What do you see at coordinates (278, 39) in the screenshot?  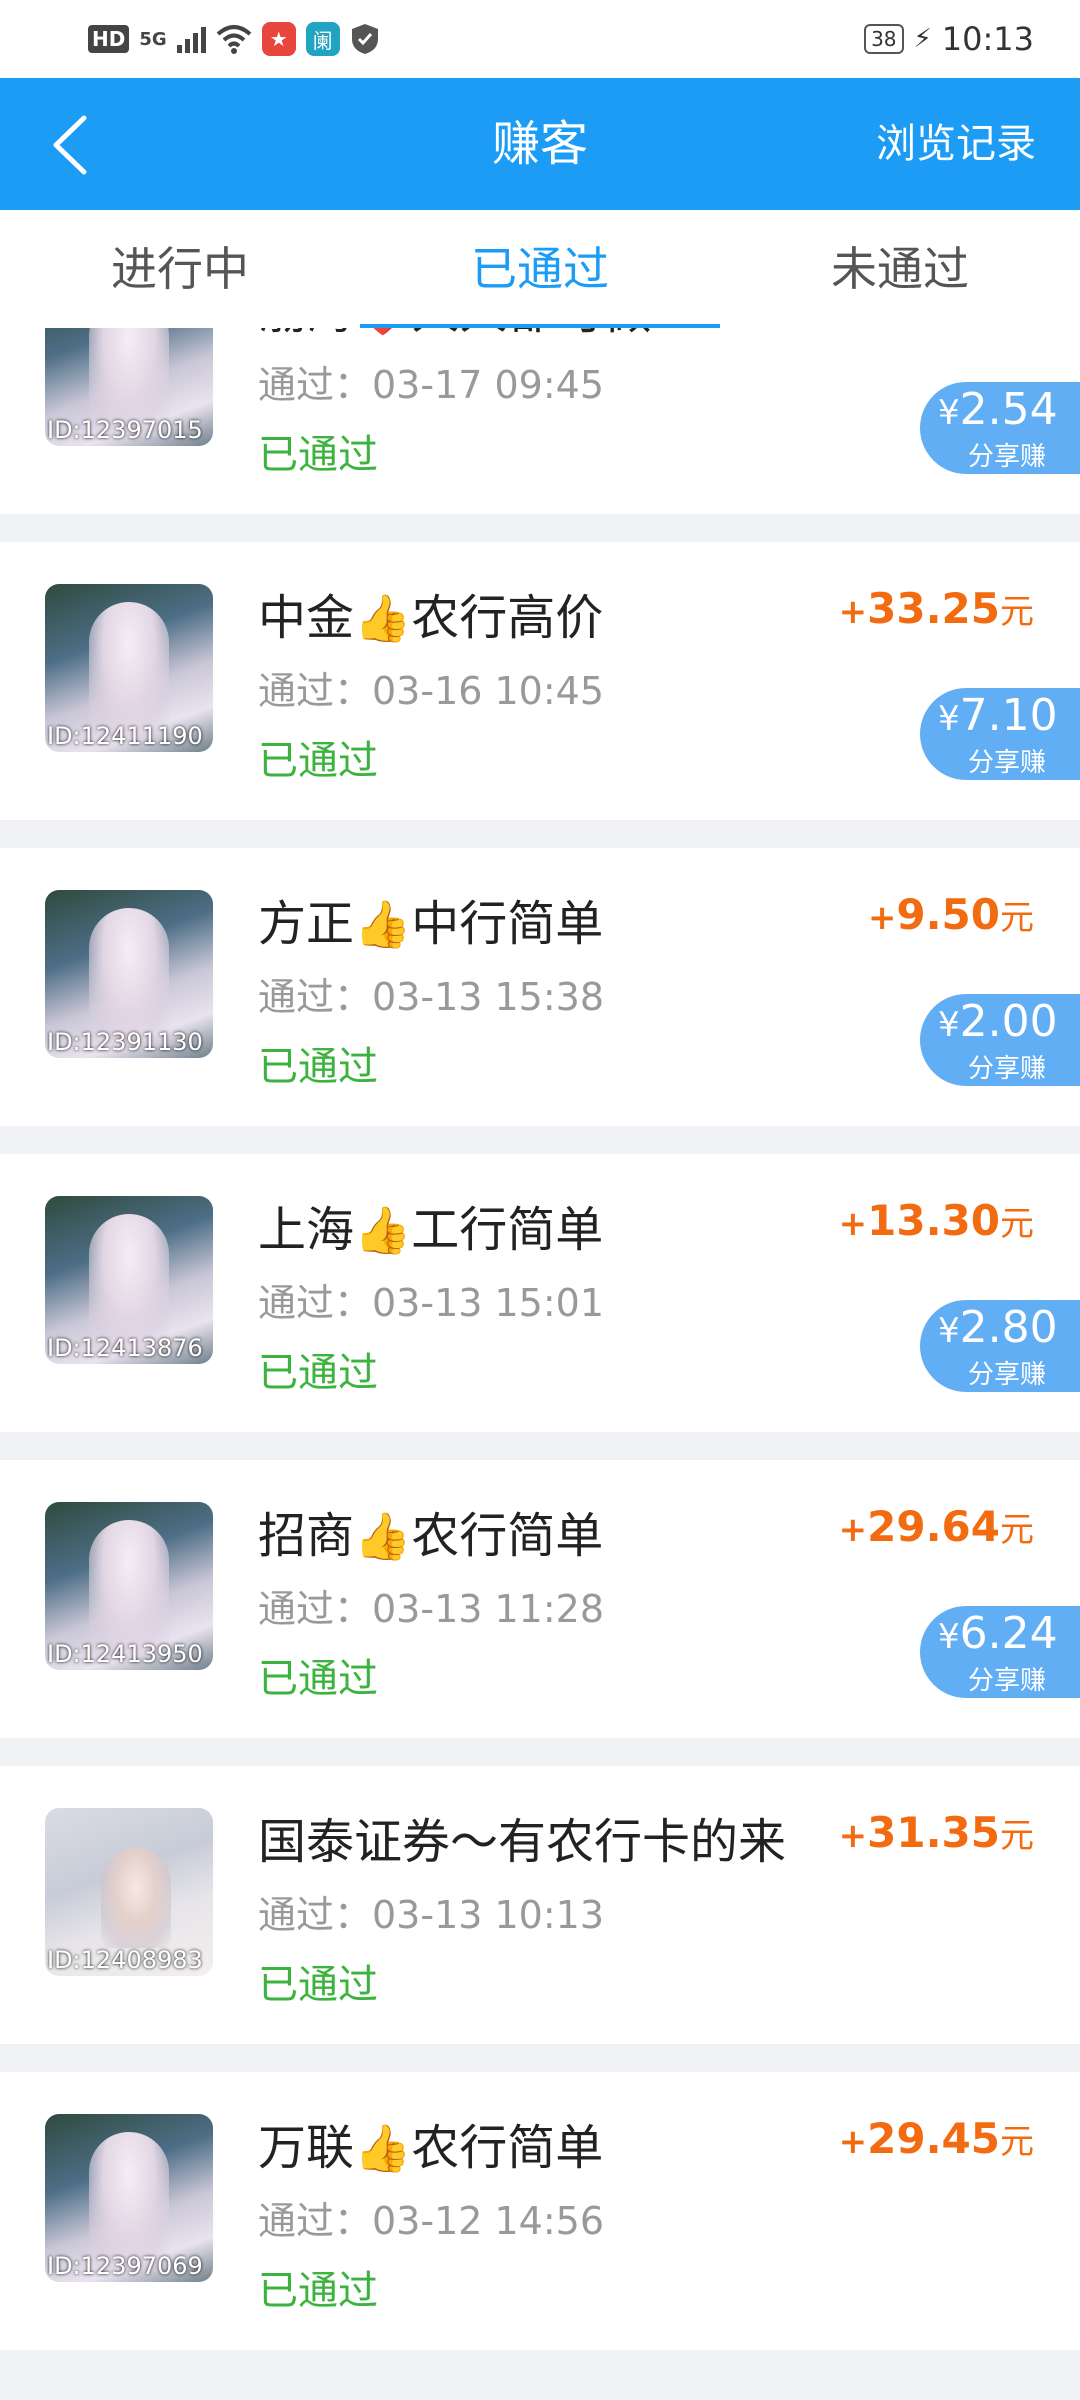 I see `app-notification-icon: ★` at bounding box center [278, 39].